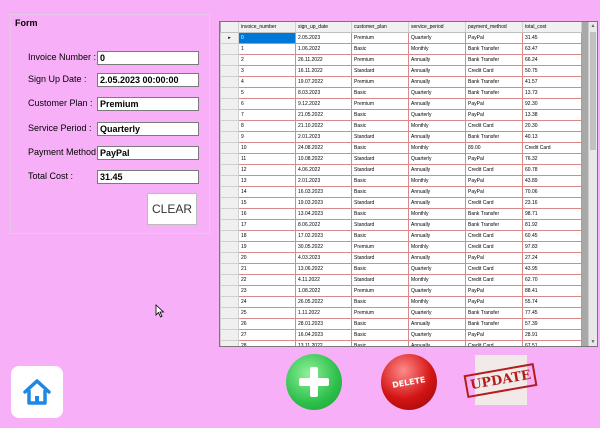 This screenshot has height=428, width=600. What do you see at coordinates (323, 82) in the screenshot?
I see `table-cell-sign-up-date: 19.07.2022` at bounding box center [323, 82].